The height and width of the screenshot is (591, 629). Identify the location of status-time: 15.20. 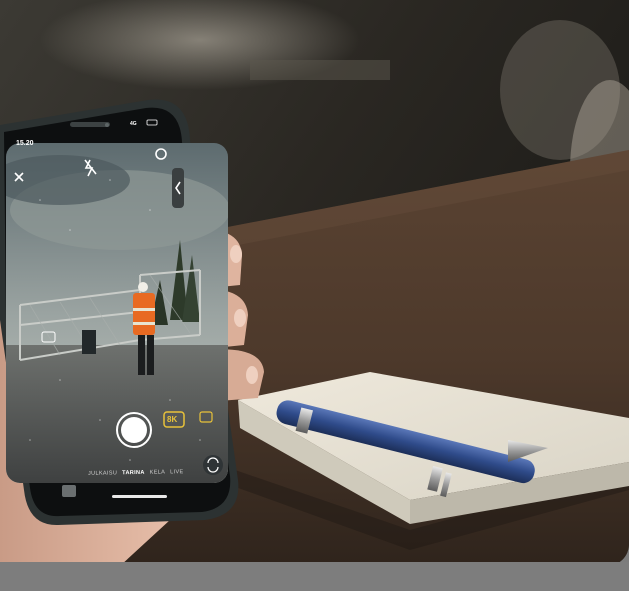
(25, 143).